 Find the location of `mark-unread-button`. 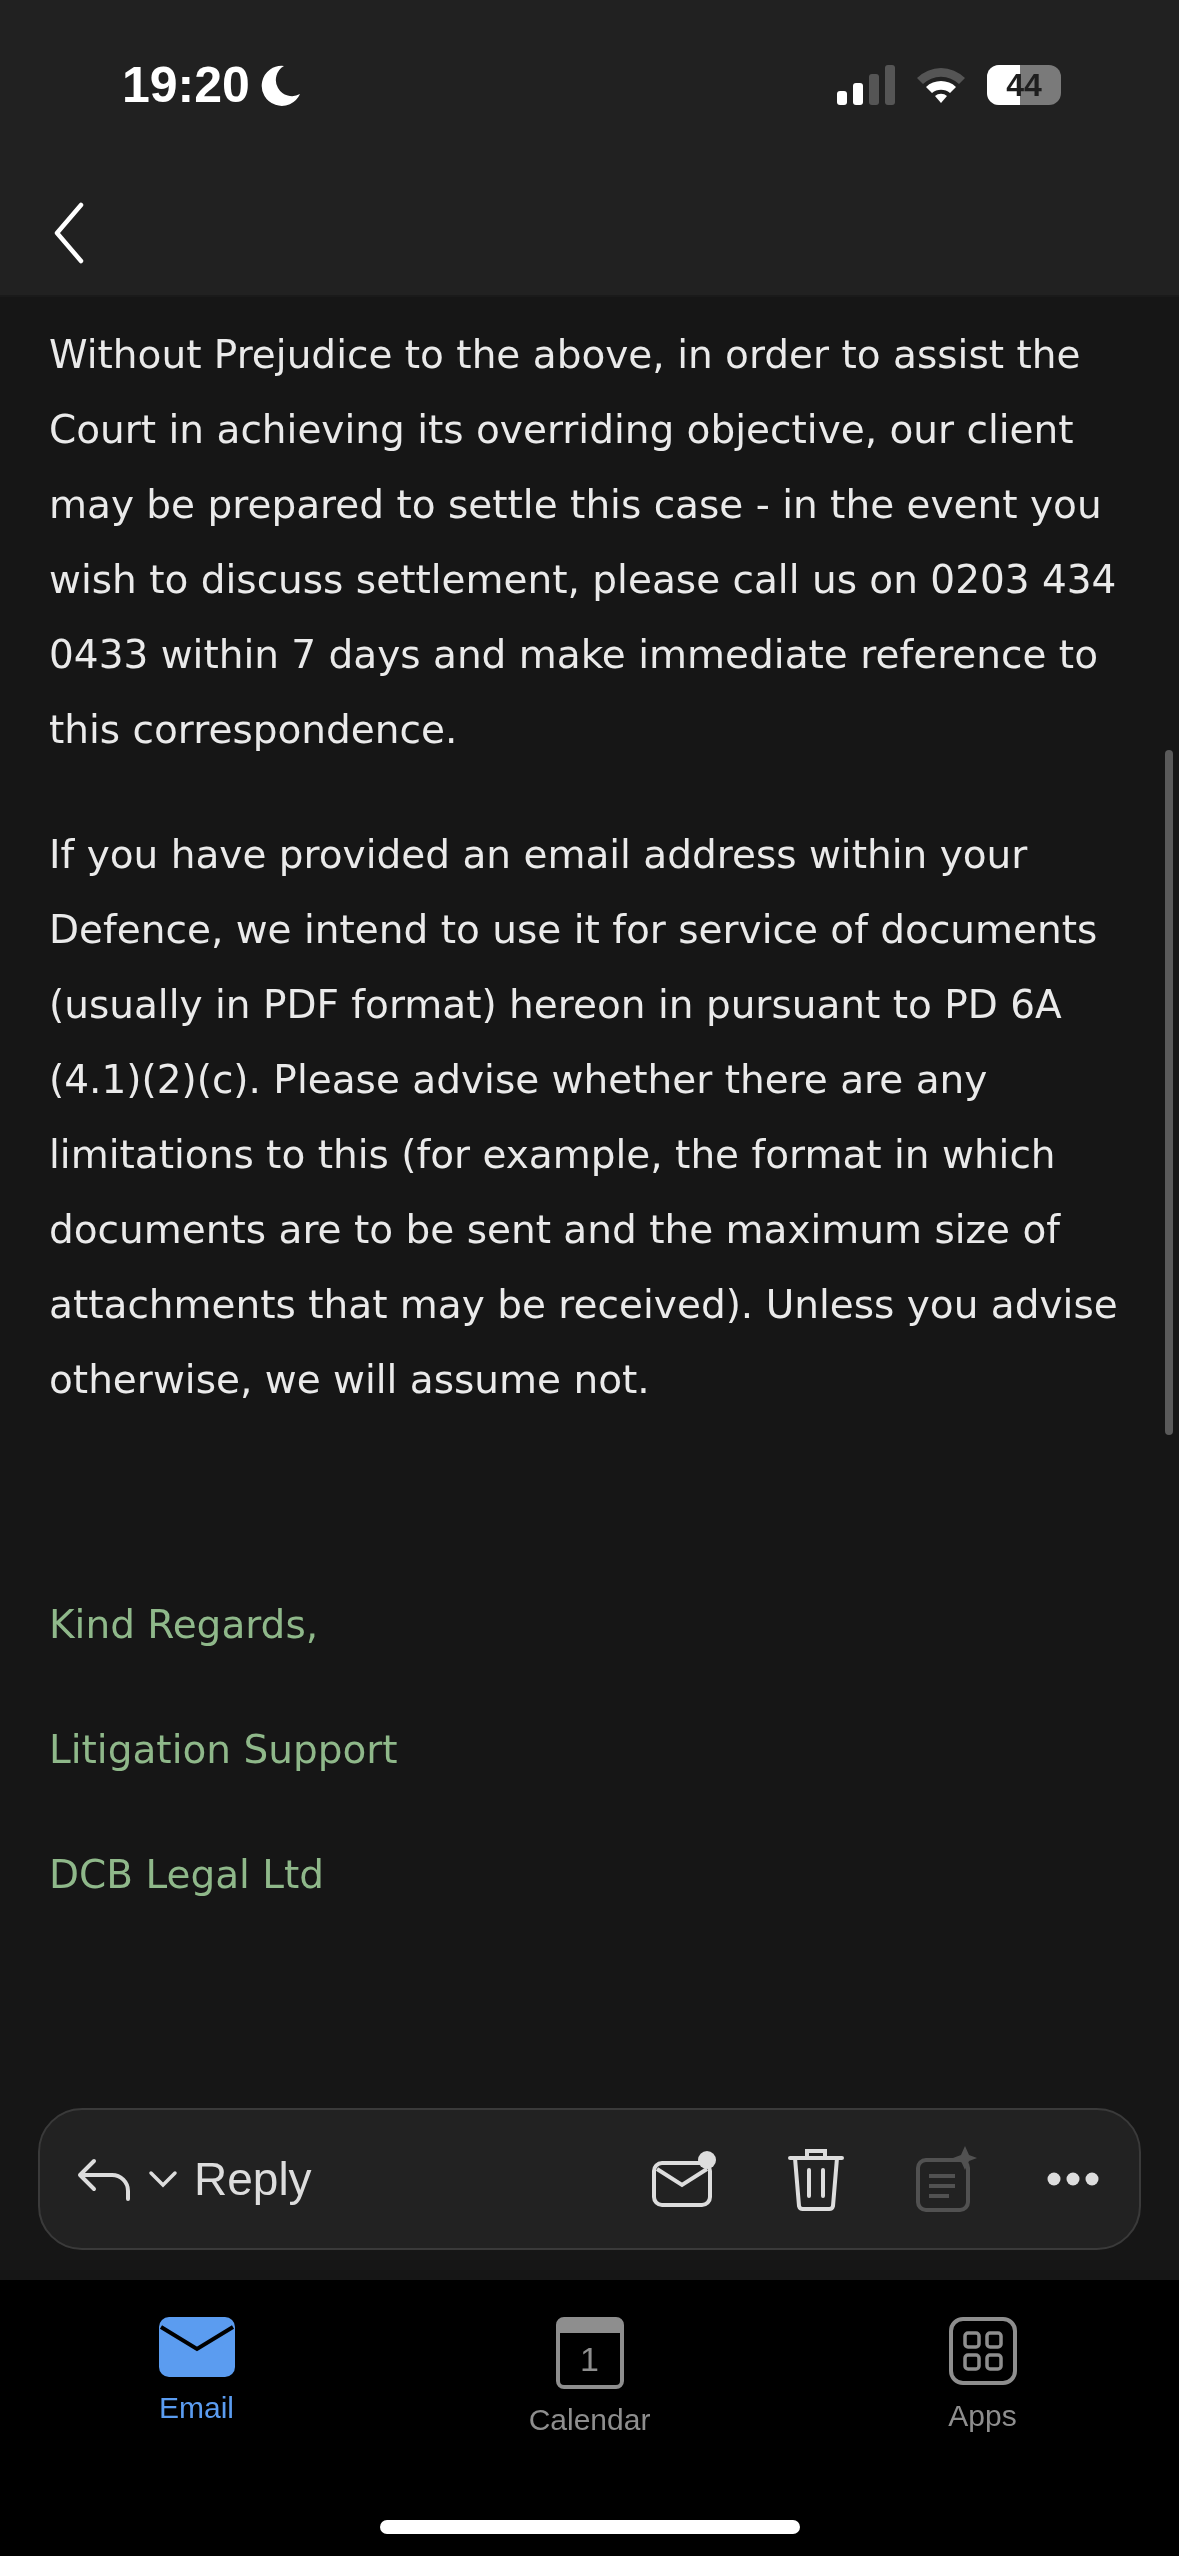

mark-unread-button is located at coordinates (684, 2179).